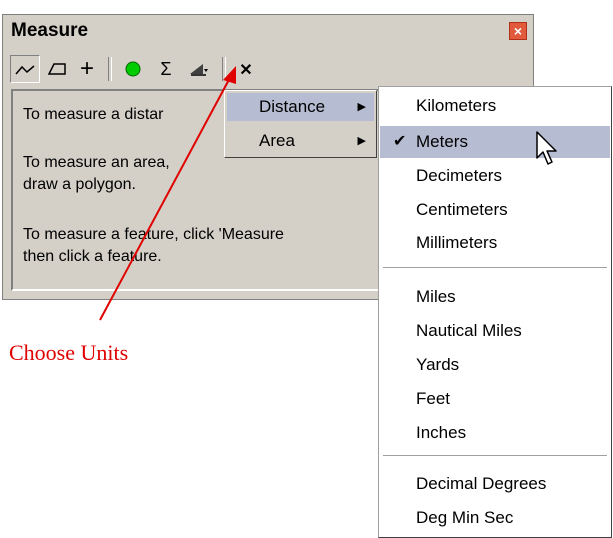 The width and height of the screenshot is (613, 538). I want to click on annotation-arrow, so click(167, 193).